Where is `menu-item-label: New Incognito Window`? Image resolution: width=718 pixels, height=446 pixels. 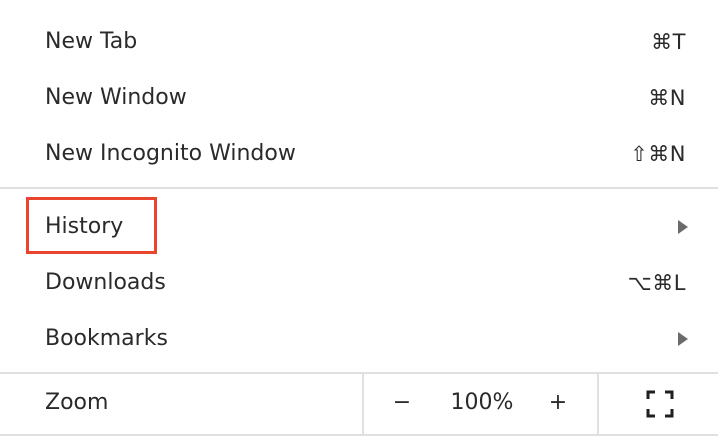
menu-item-label: New Incognito Window is located at coordinates (170, 153).